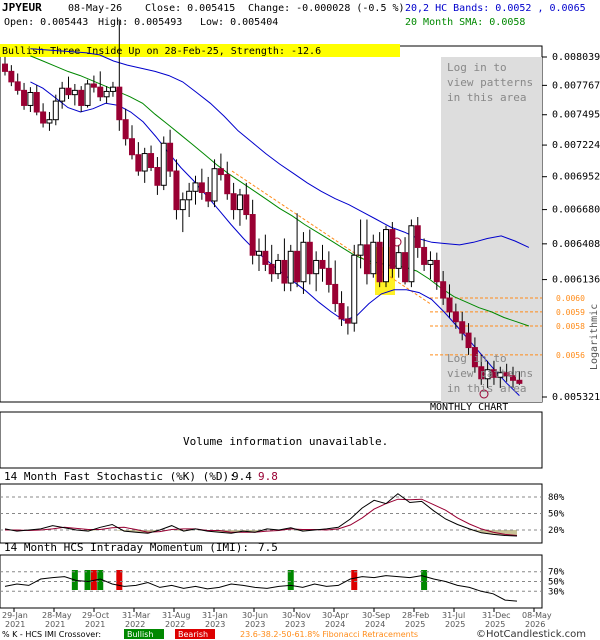  I want to click on time-tick-label: 29-Oct, so click(95, 615).